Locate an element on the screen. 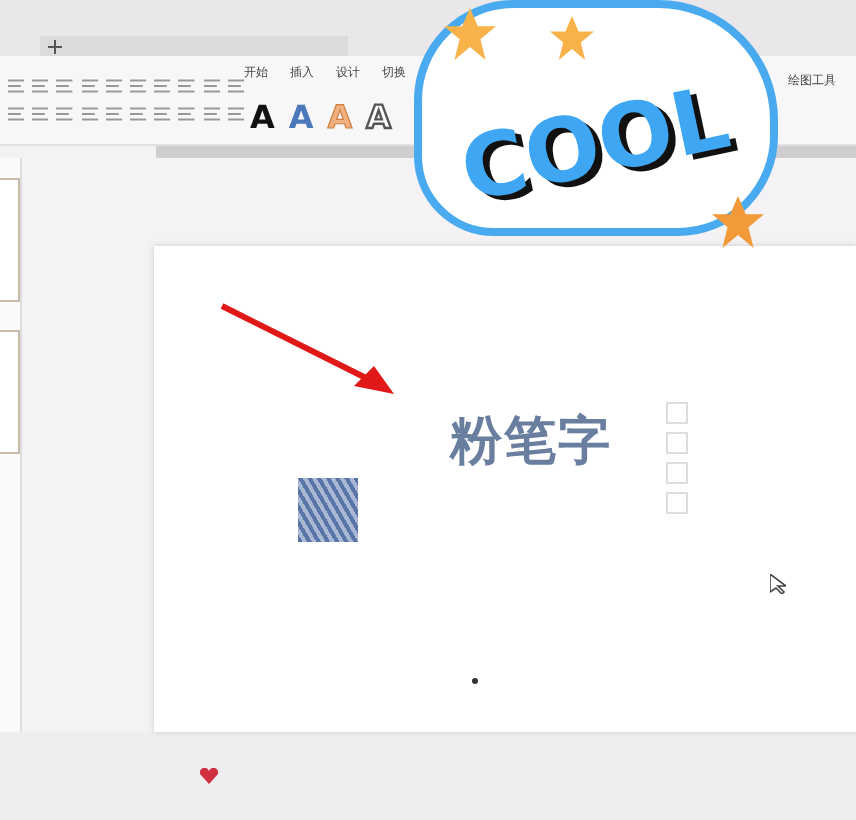  dot-icon is located at coordinates (475, 681).